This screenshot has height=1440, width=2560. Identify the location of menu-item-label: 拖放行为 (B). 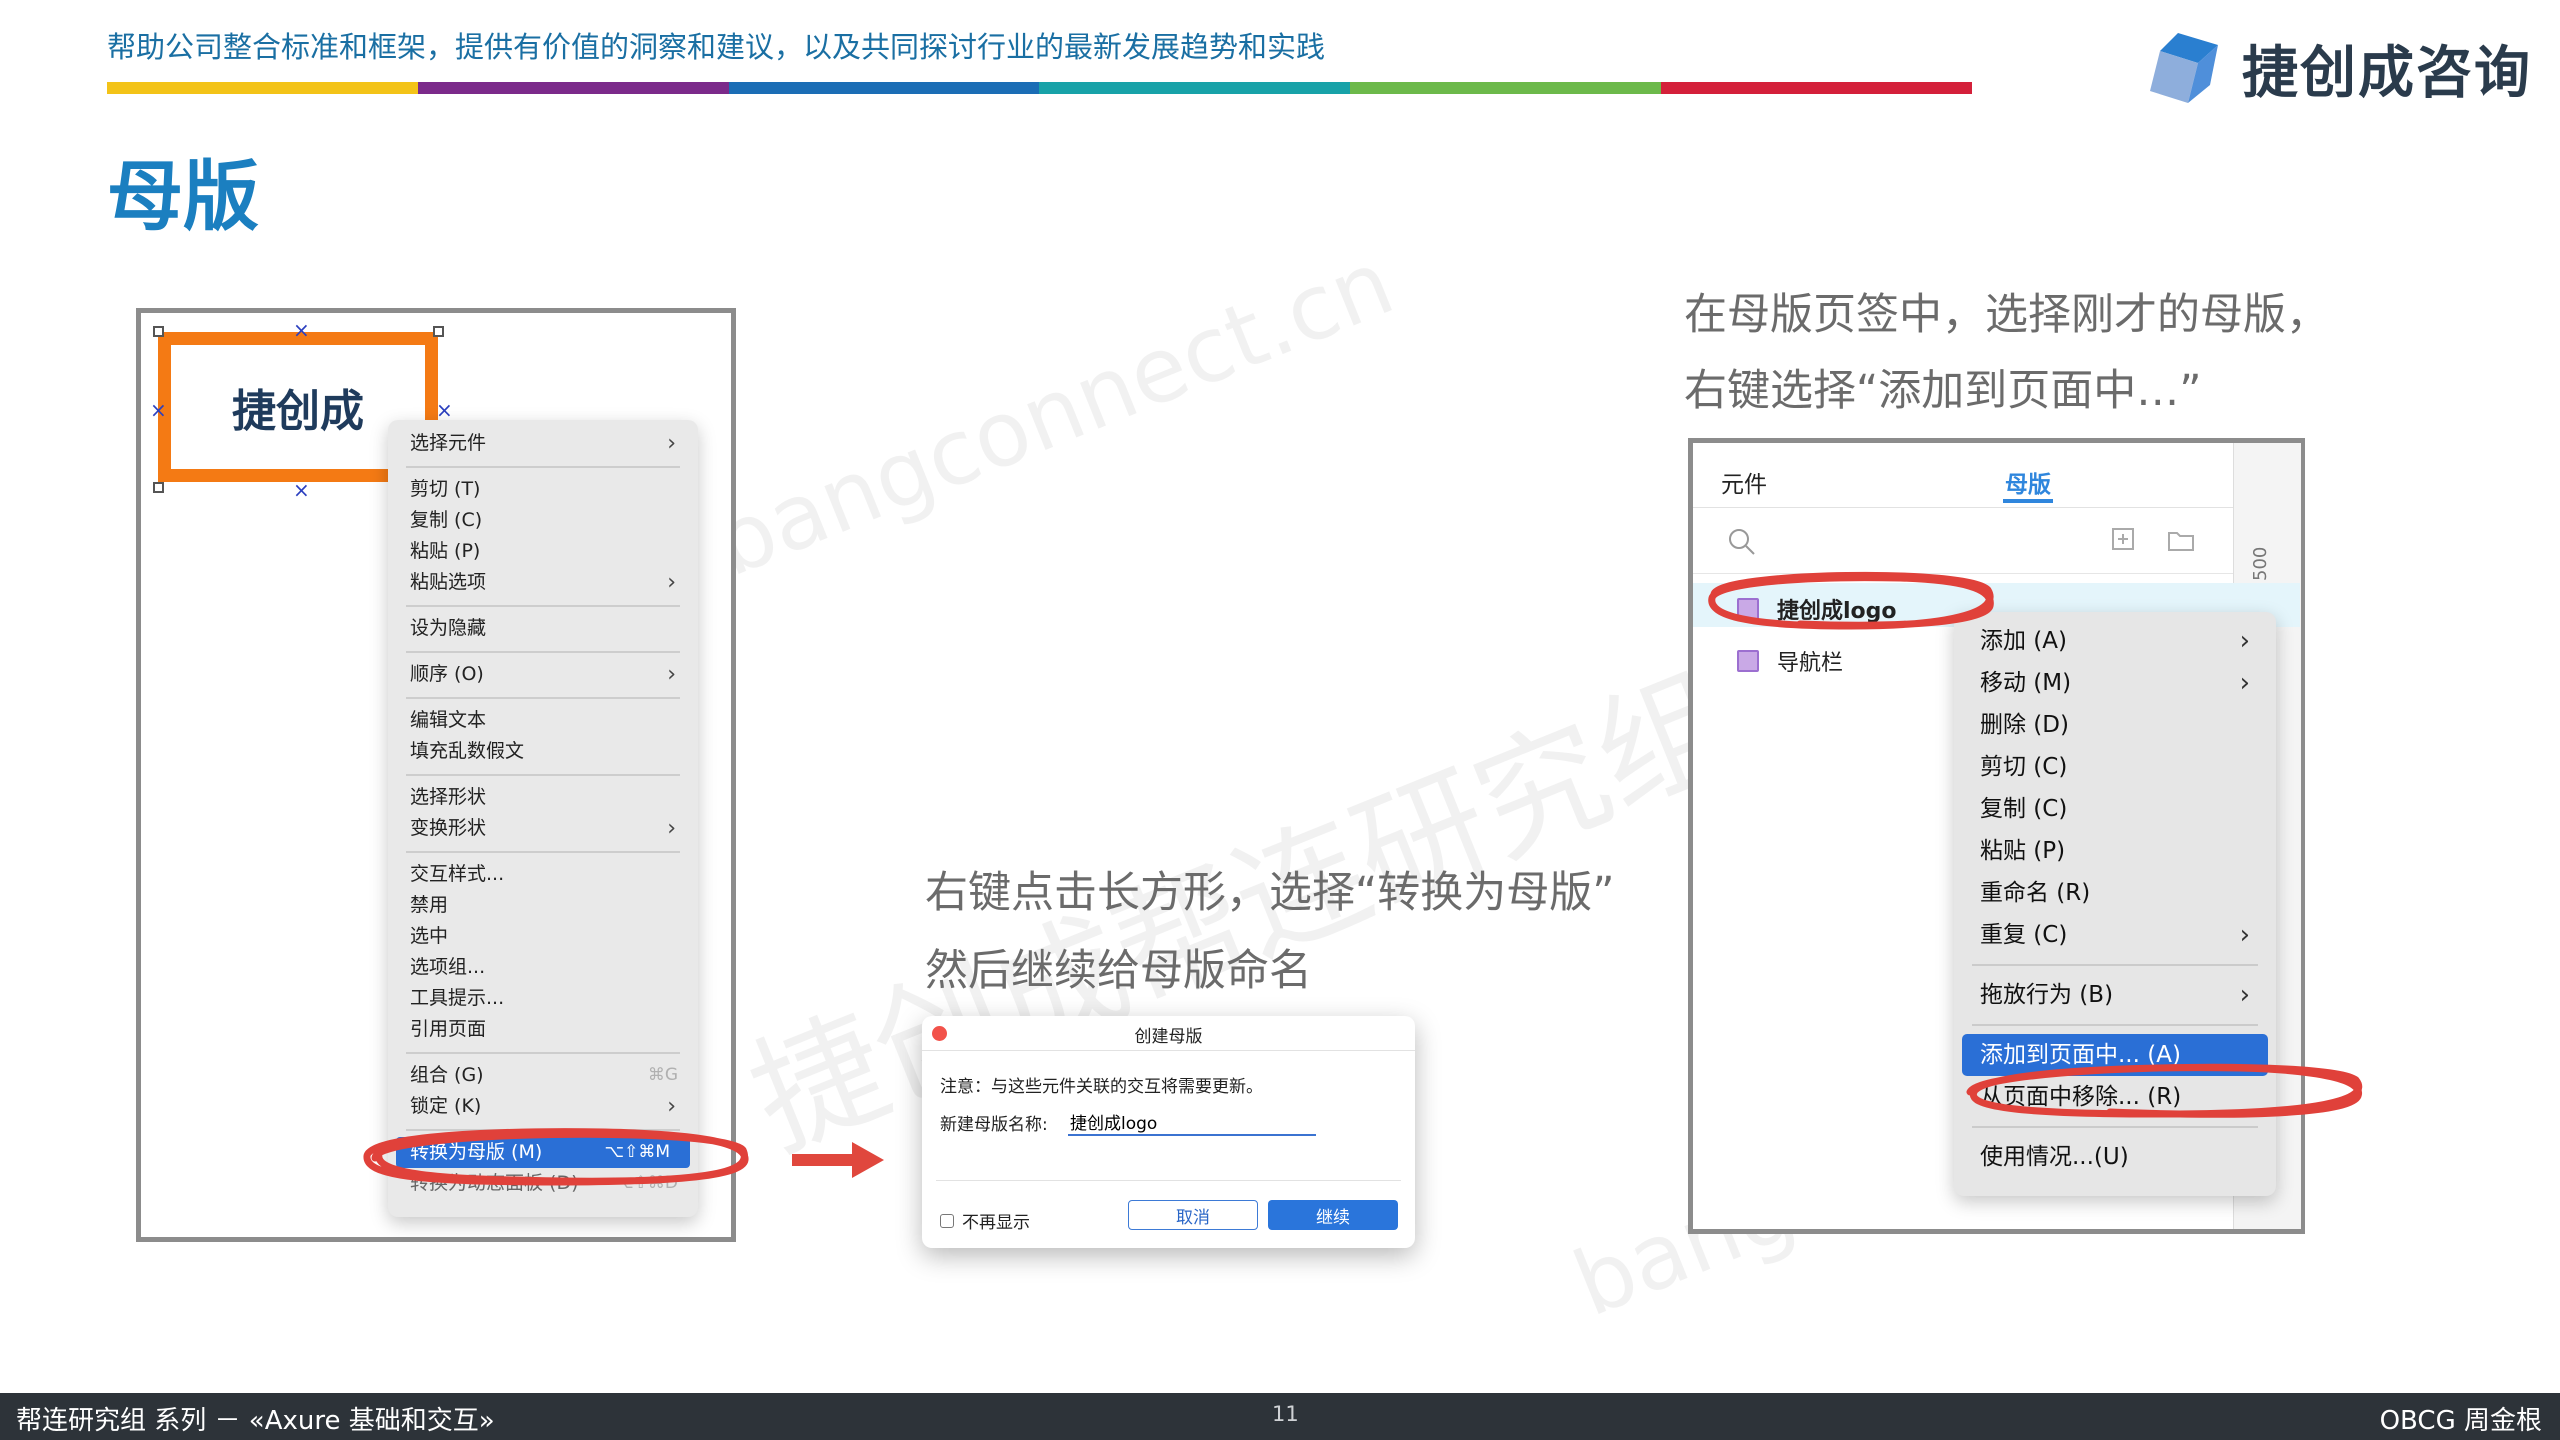
(2047, 995).